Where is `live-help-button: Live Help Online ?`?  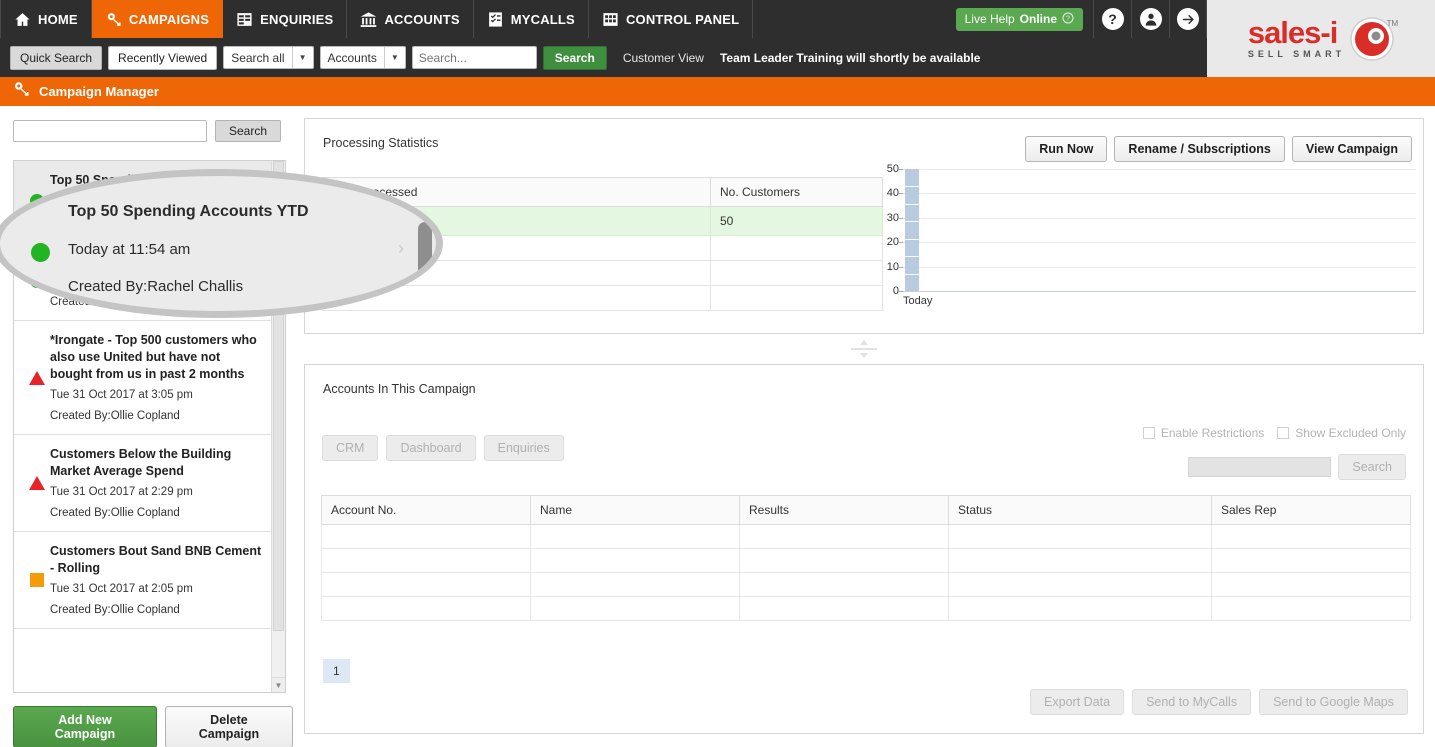
live-help-button: Live Help Online ? is located at coordinates (1019, 19).